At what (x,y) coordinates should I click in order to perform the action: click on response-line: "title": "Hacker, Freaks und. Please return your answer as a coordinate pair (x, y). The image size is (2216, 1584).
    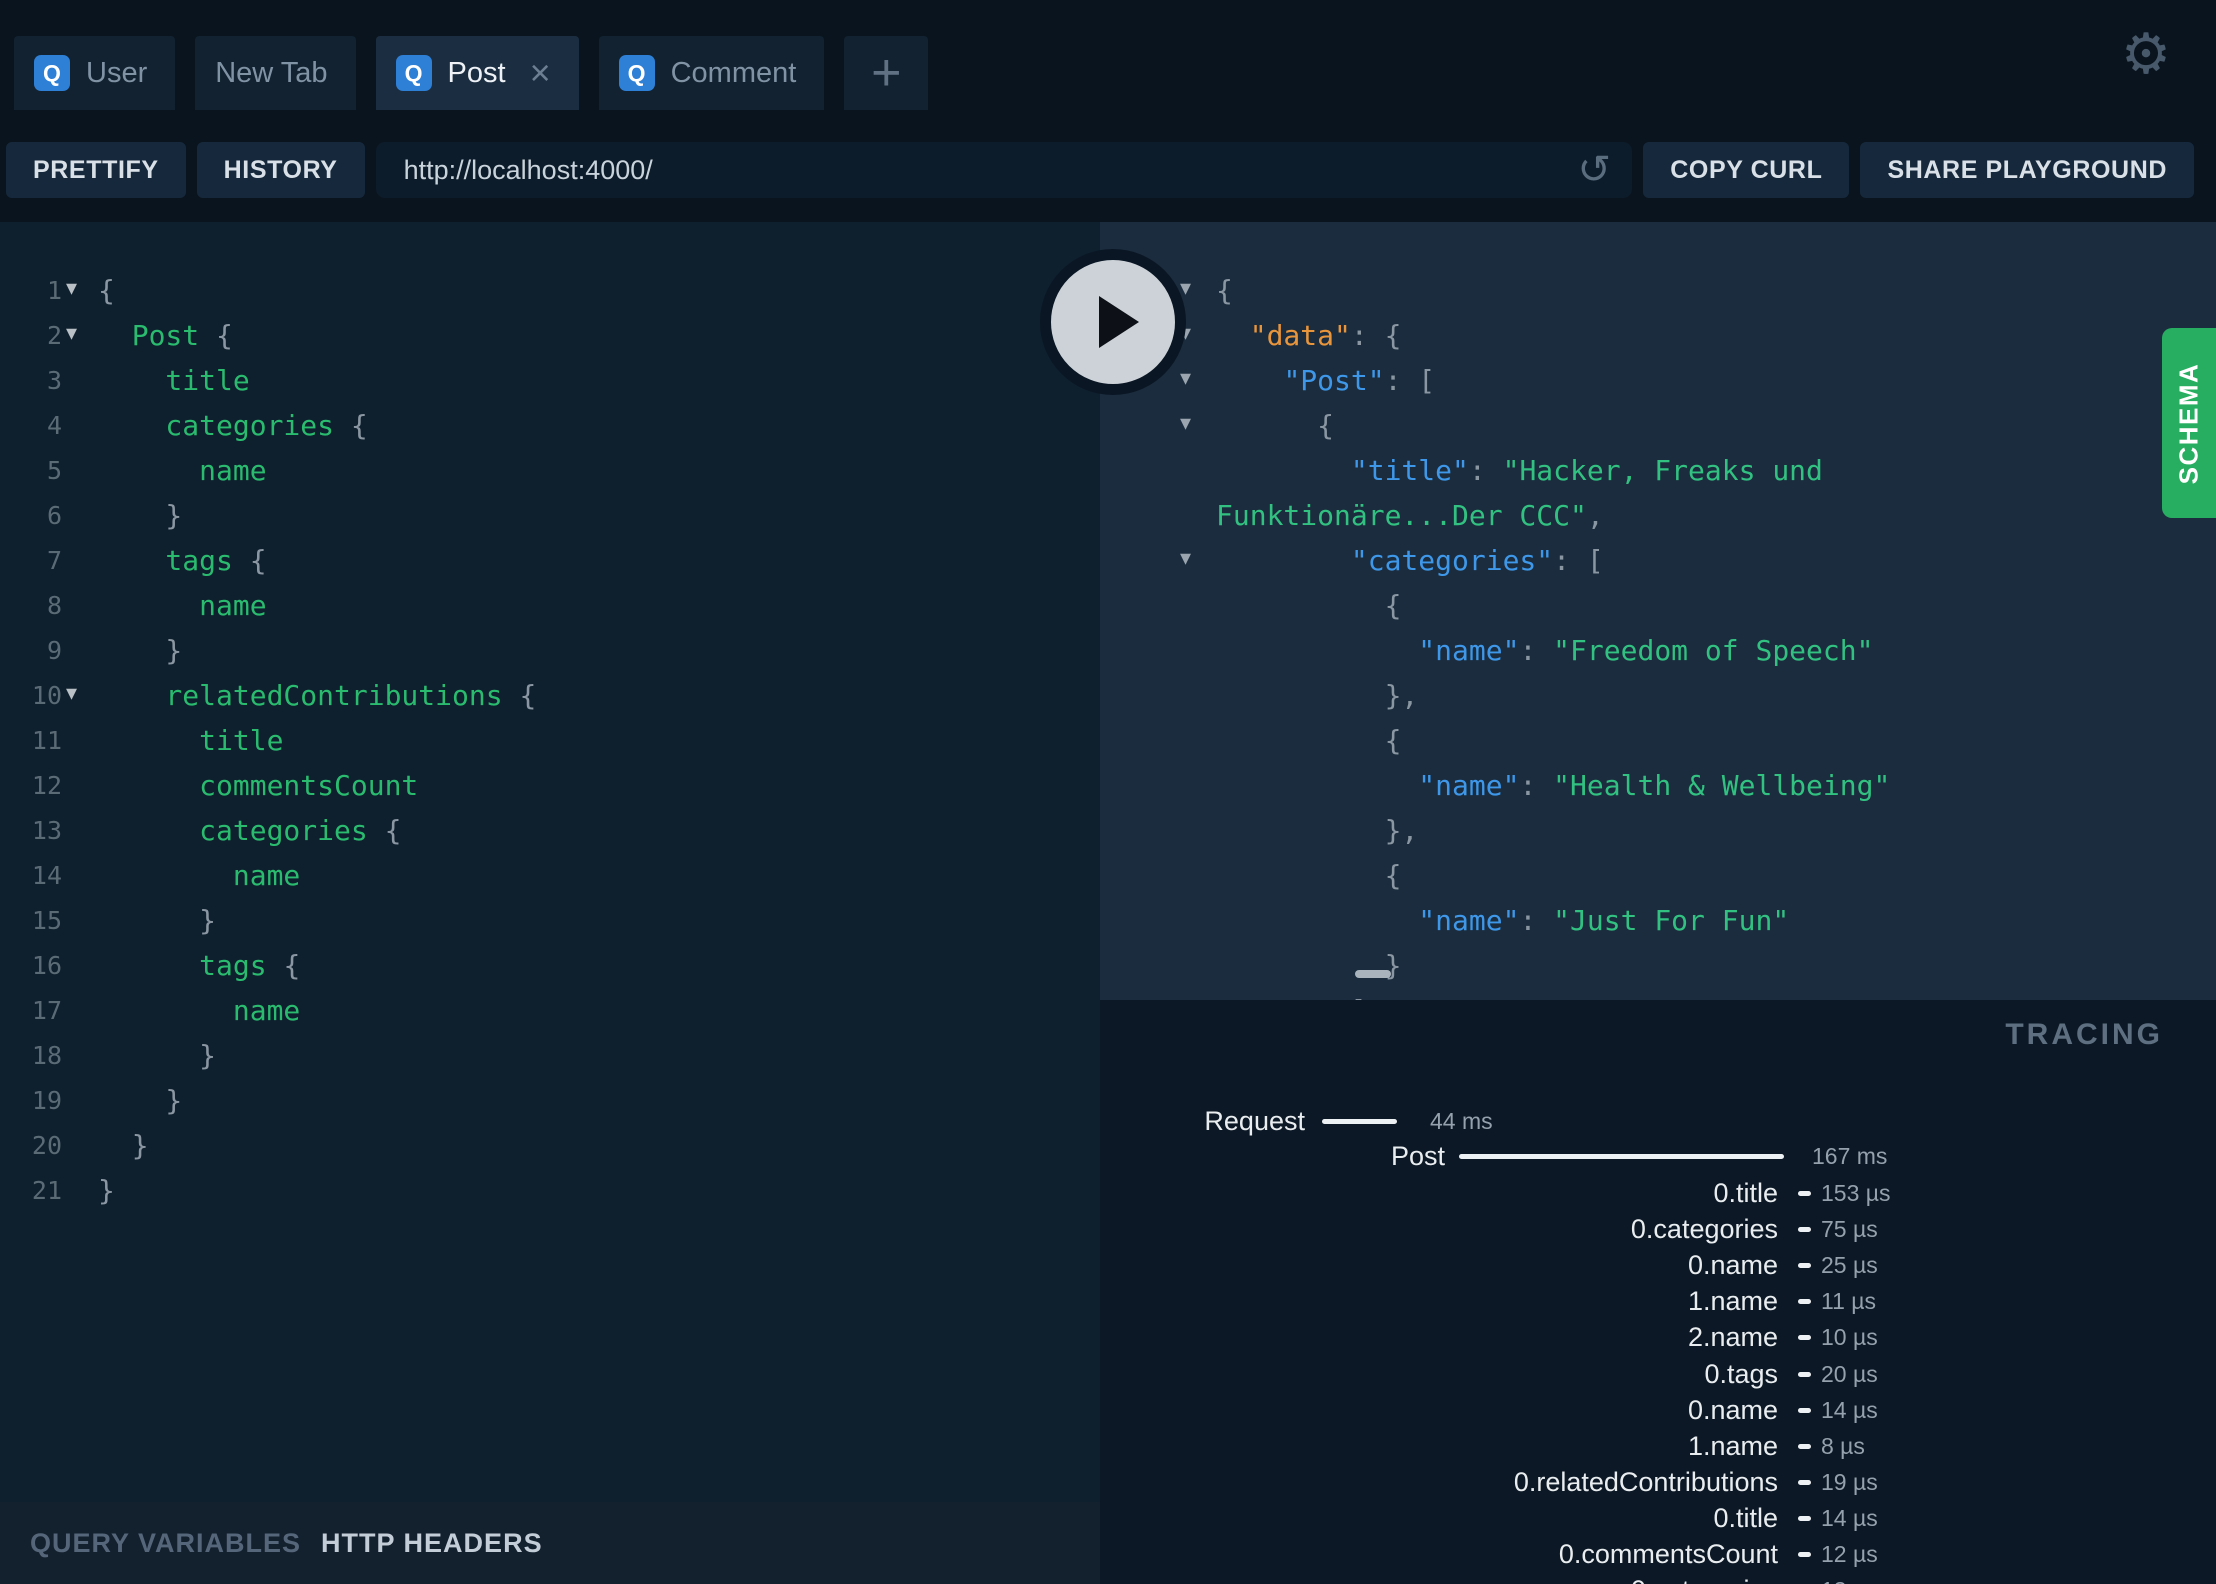
    Looking at the image, I should click on (1658, 470).